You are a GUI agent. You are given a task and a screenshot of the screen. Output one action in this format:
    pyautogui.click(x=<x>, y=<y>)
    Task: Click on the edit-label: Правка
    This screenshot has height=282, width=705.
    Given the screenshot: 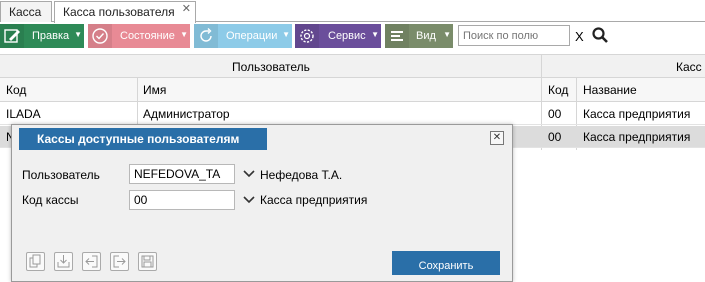 What is the action you would take?
    pyautogui.click(x=51, y=36)
    